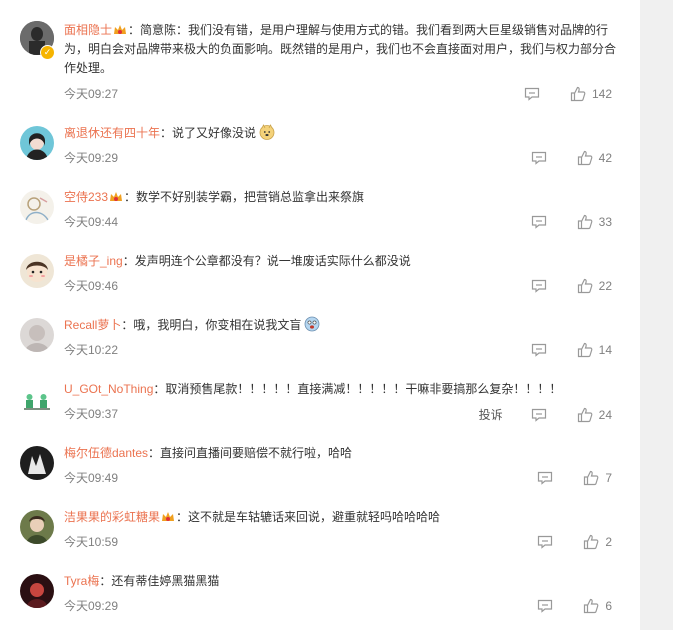 This screenshot has width=673, height=630. Describe the element at coordinates (244, 197) in the screenshot. I see `comment-text: ：数学不好别装学霸，把营销总监拿出来祭旗` at that location.